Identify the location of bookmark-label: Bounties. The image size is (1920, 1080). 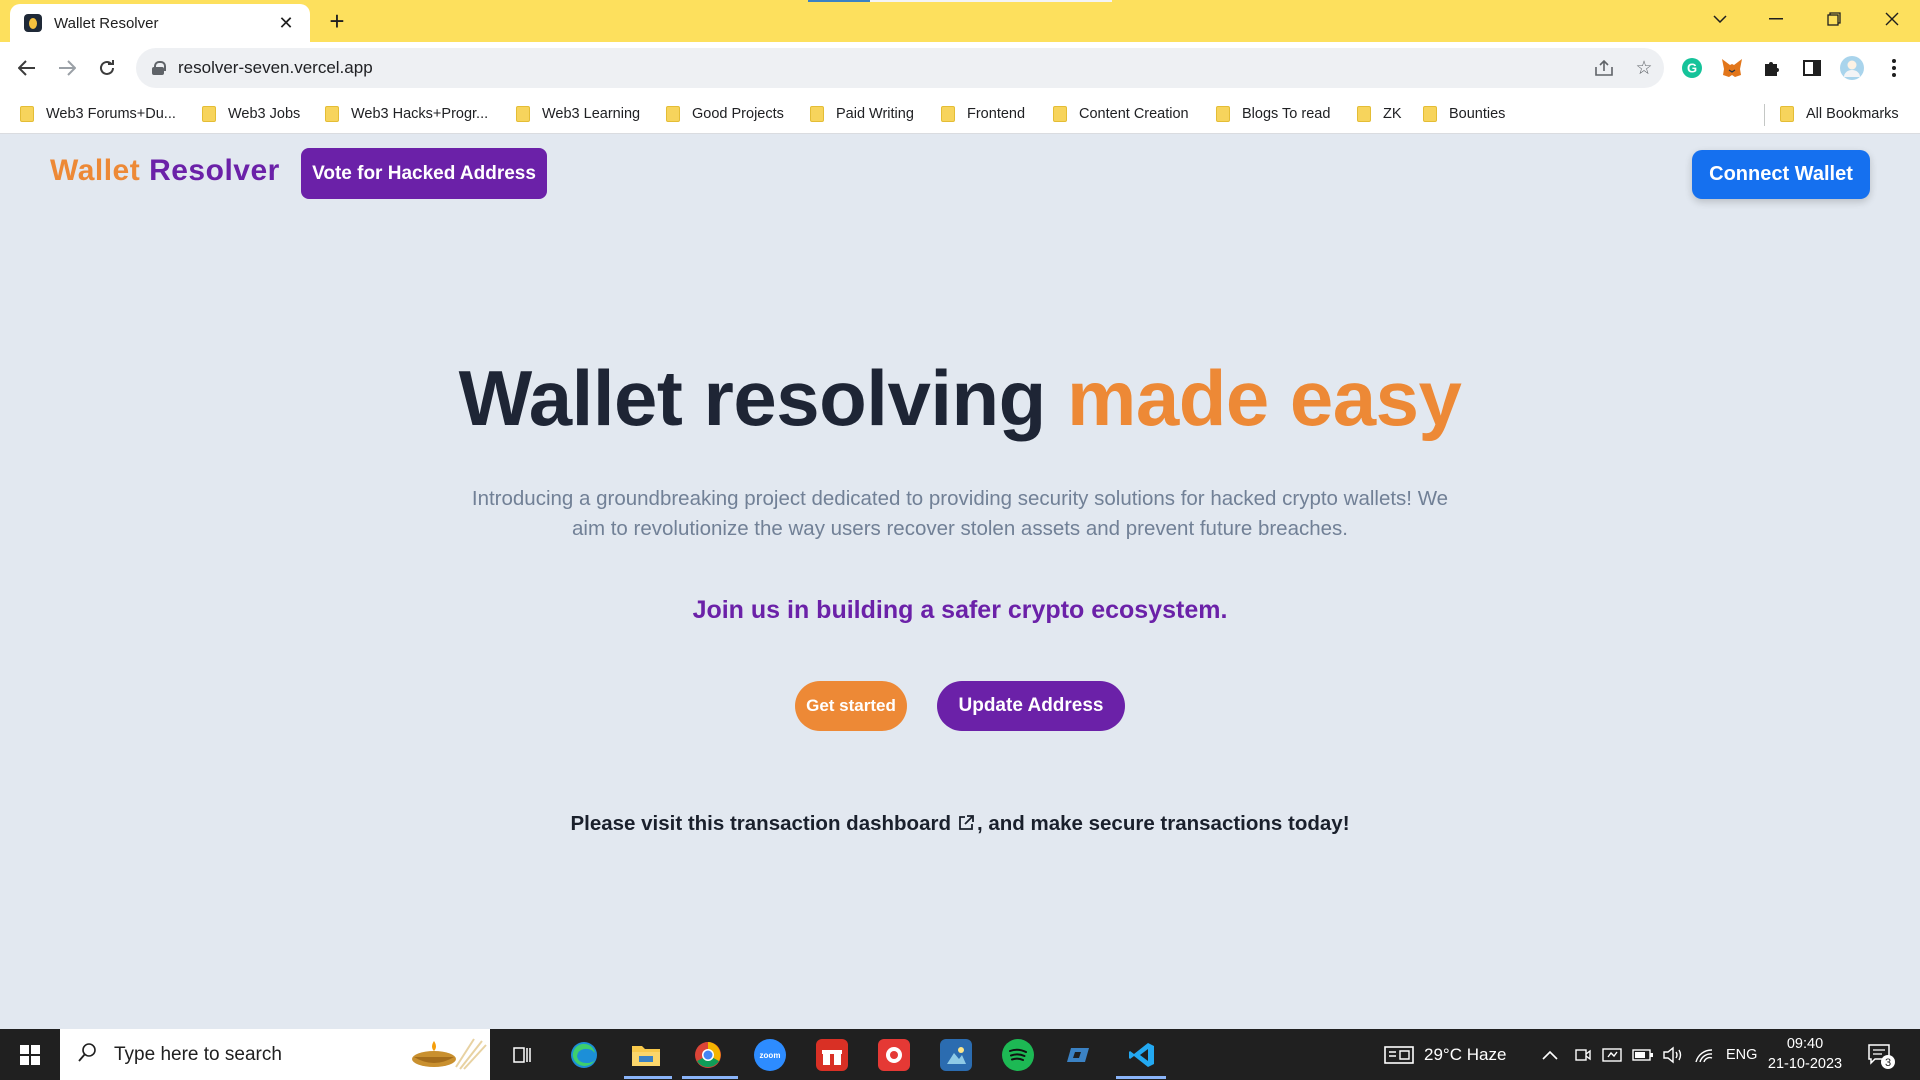
(1477, 114).